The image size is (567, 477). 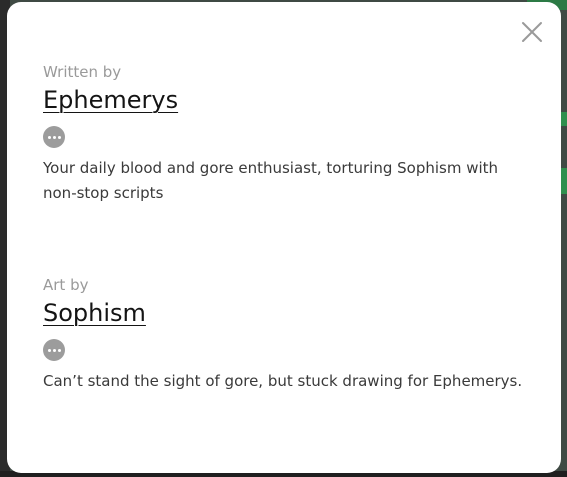 I want to click on writer-role-label: Written by, so click(x=82, y=72).